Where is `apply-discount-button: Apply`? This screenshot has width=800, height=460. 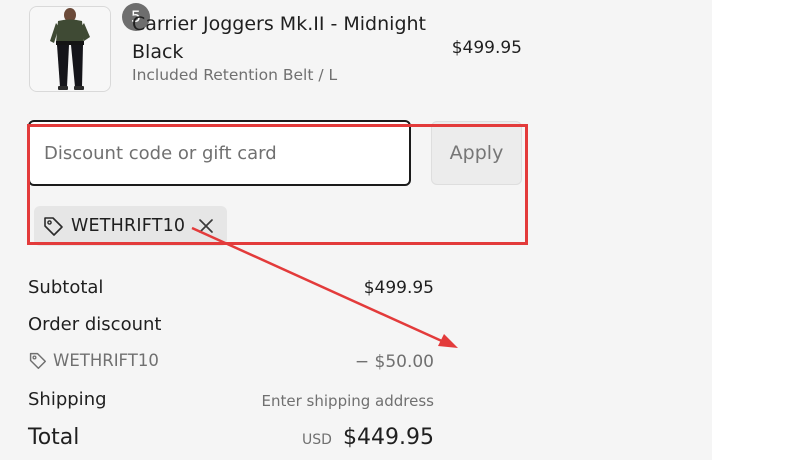
apply-discount-button: Apply is located at coordinates (476, 153).